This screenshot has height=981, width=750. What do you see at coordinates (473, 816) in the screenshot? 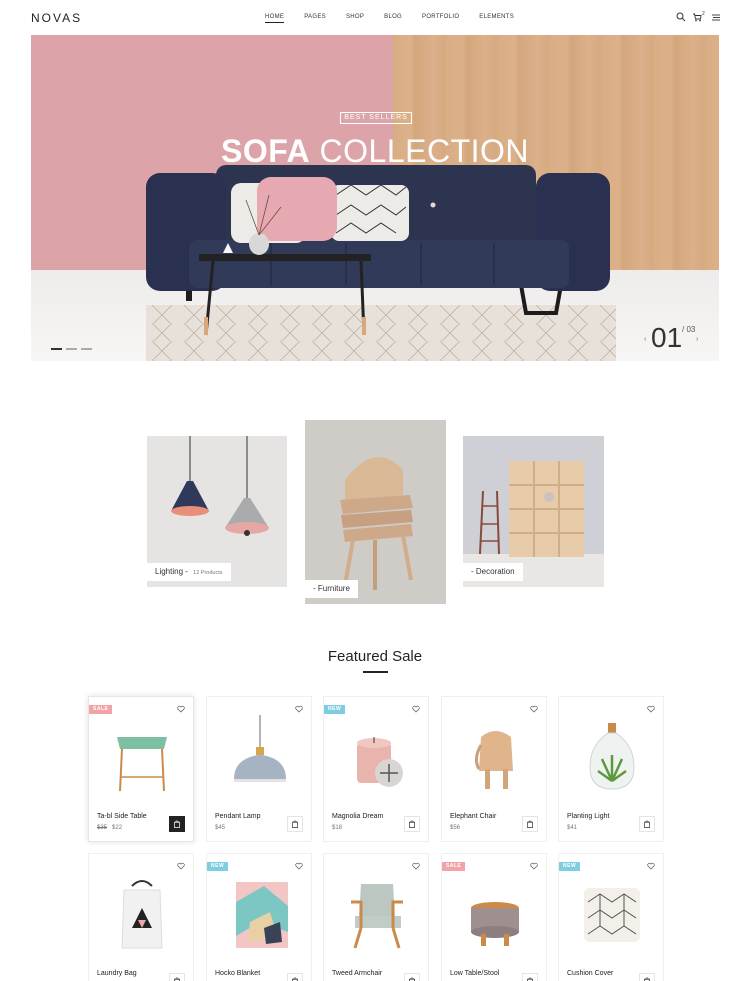
I see `product-name: Elephant Chair` at bounding box center [473, 816].